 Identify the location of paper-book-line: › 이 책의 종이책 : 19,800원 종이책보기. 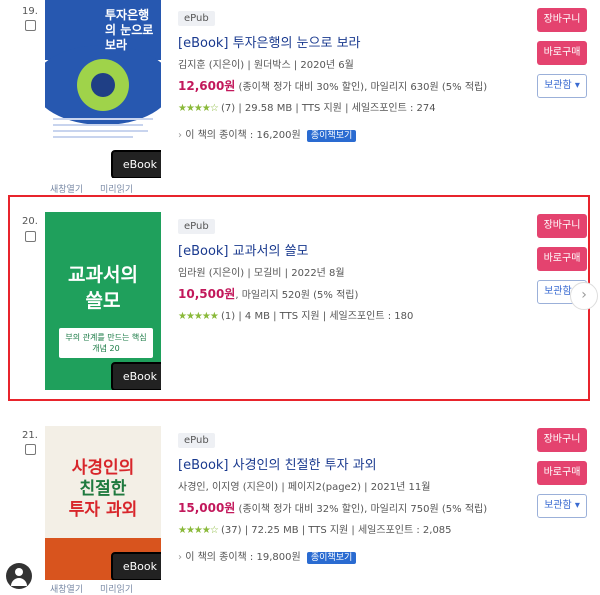
(353, 556).